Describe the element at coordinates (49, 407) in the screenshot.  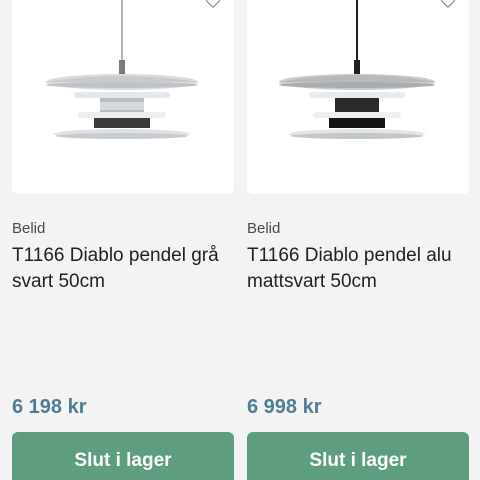
I see `product-price: 6 198 kr` at that location.